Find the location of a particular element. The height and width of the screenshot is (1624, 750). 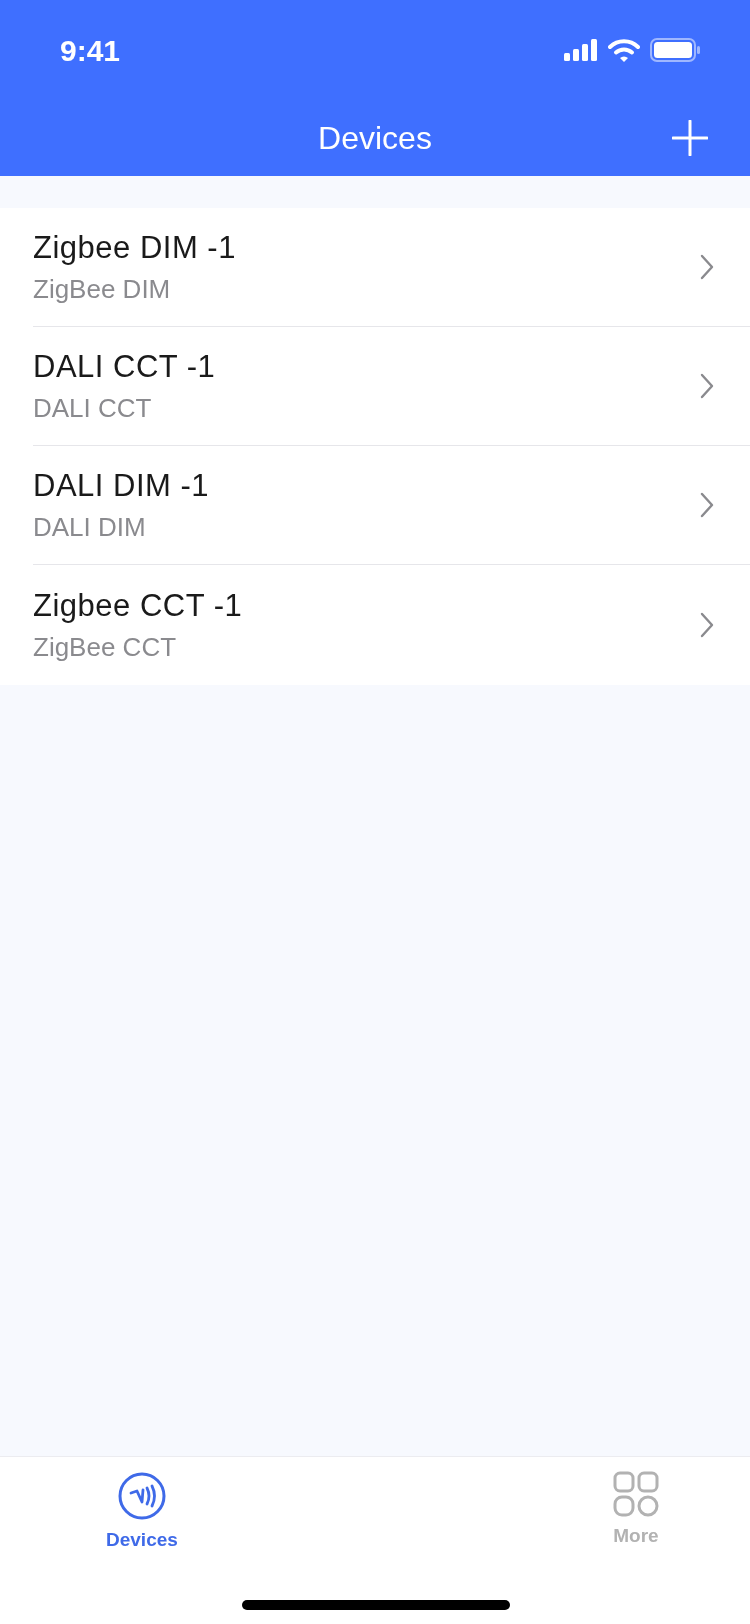

device-name: DALI CCT -1 is located at coordinates (124, 366).